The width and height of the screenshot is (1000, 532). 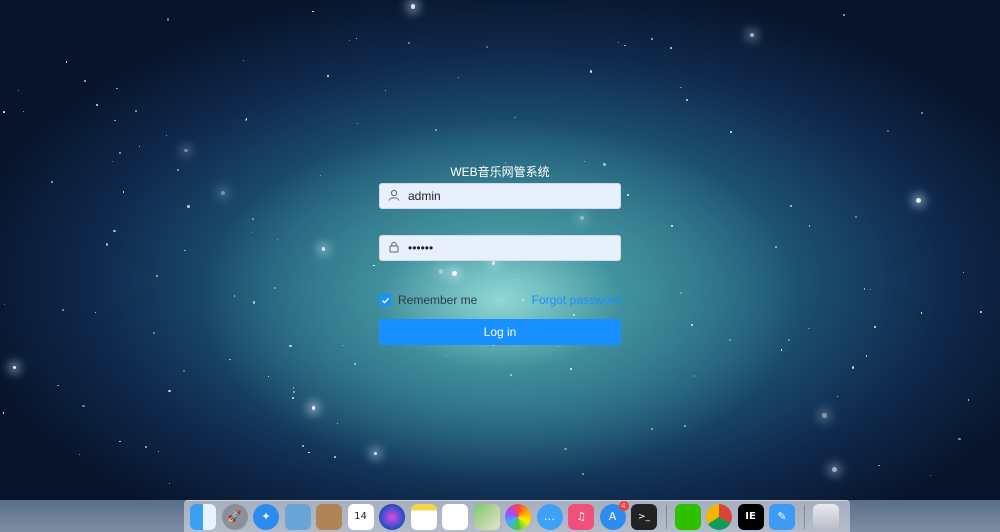 I want to click on username-field, so click(x=500, y=196).